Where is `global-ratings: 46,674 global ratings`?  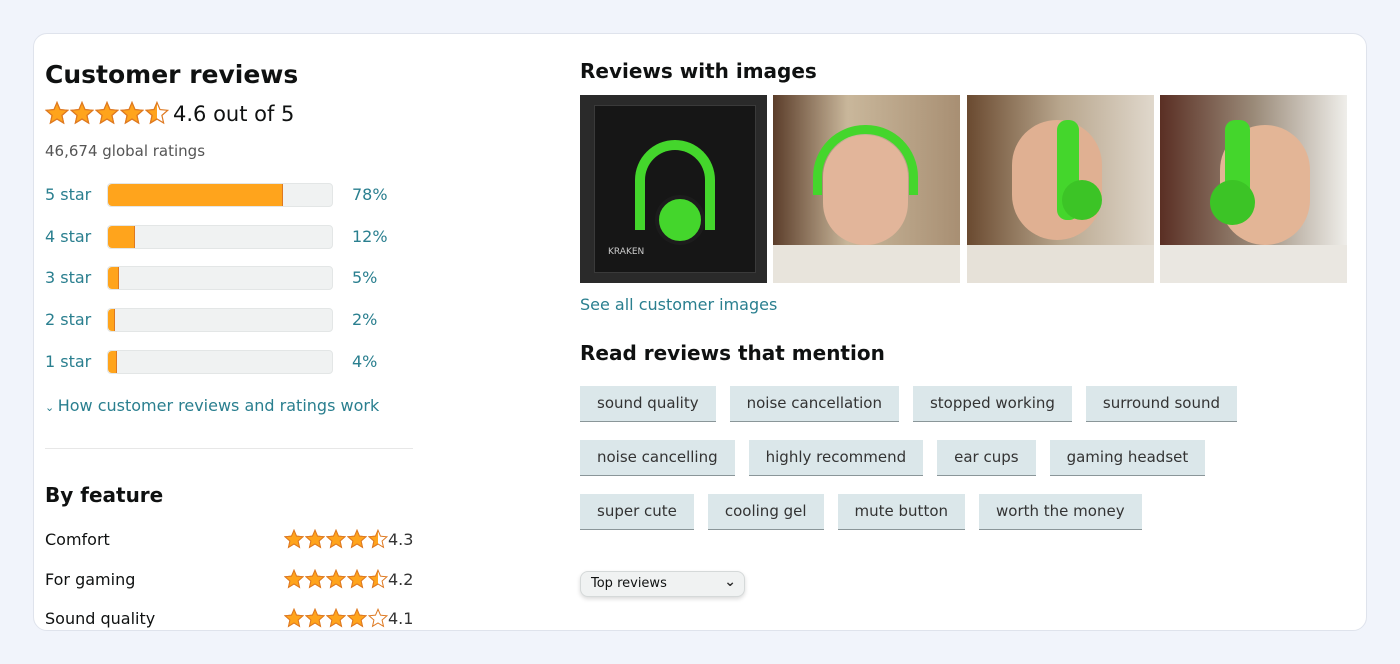 global-ratings: 46,674 global ratings is located at coordinates (125, 151).